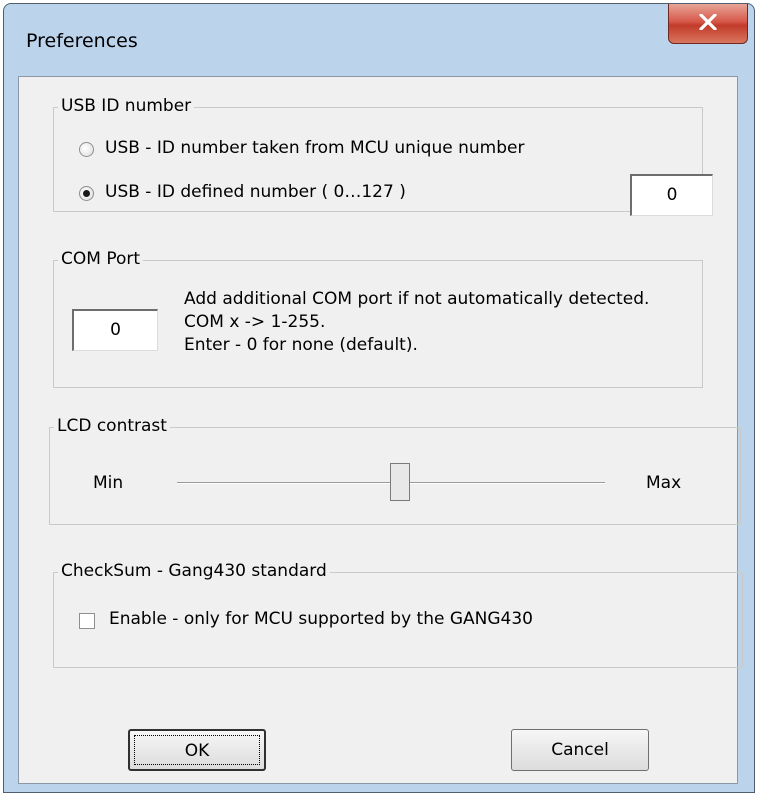  I want to click on close-button, so click(708, 24).